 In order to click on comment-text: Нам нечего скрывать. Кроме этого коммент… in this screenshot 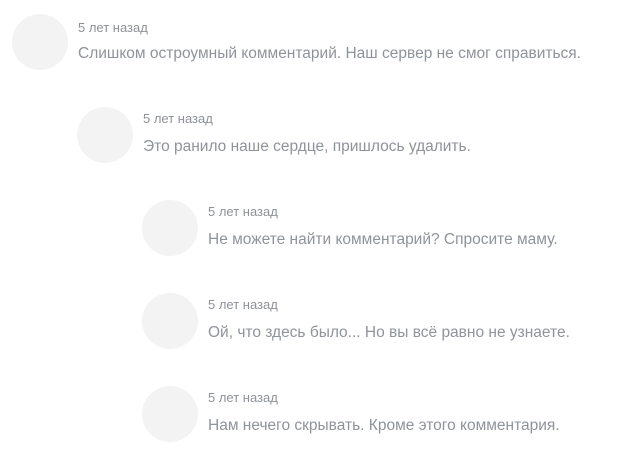, I will do `click(384, 425)`.